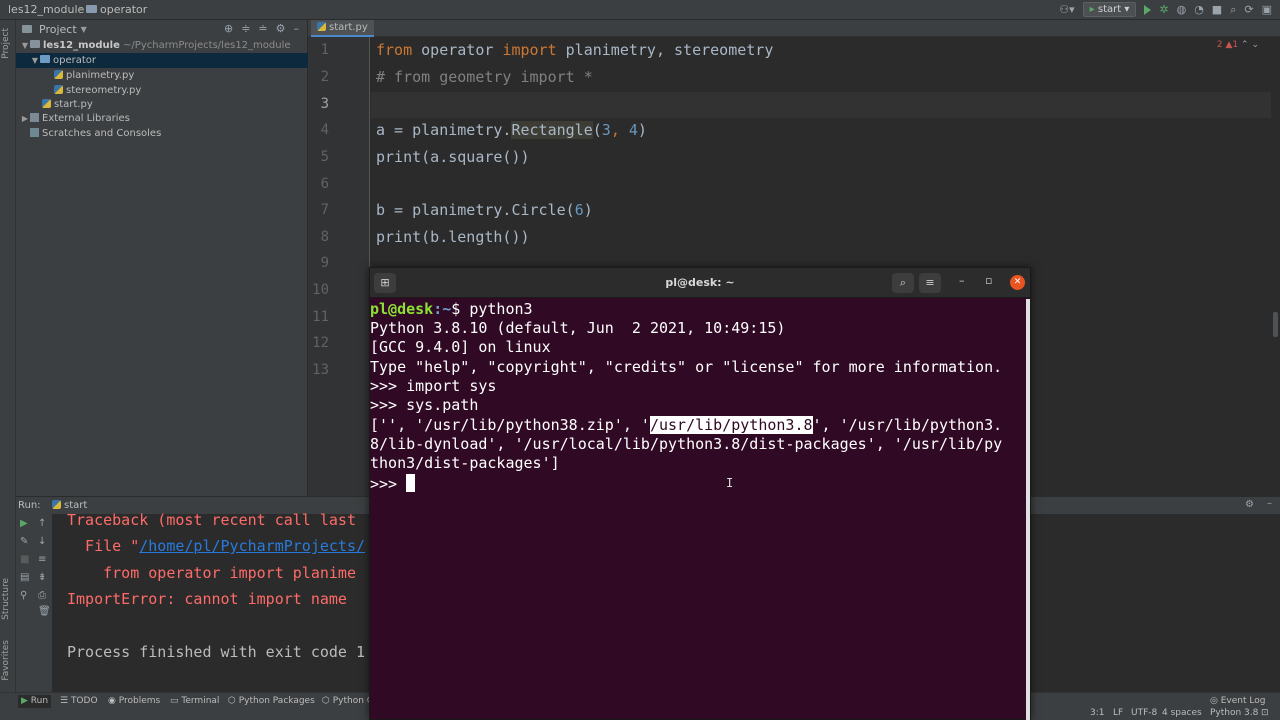 The image size is (1280, 720). I want to click on bottom-tab-todo: ☰ TODO, so click(79, 701).